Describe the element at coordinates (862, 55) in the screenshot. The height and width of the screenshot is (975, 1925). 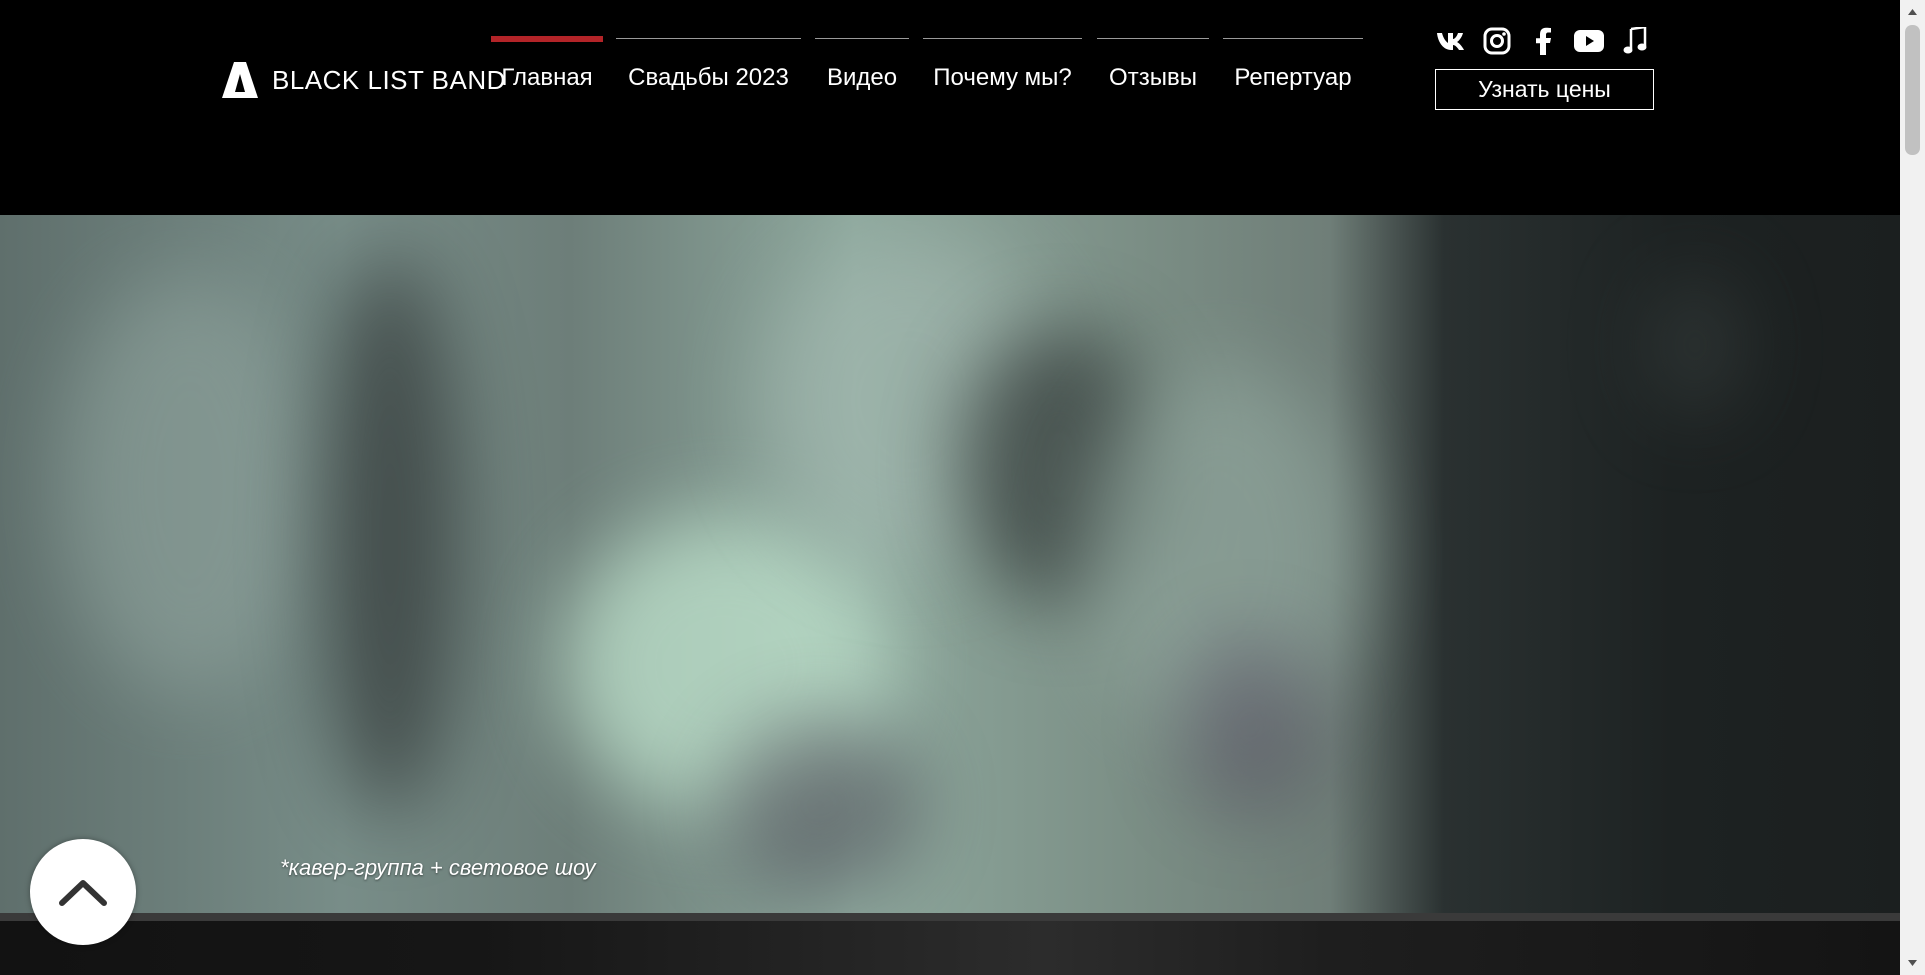
I see `nav-item-video: Видео` at that location.